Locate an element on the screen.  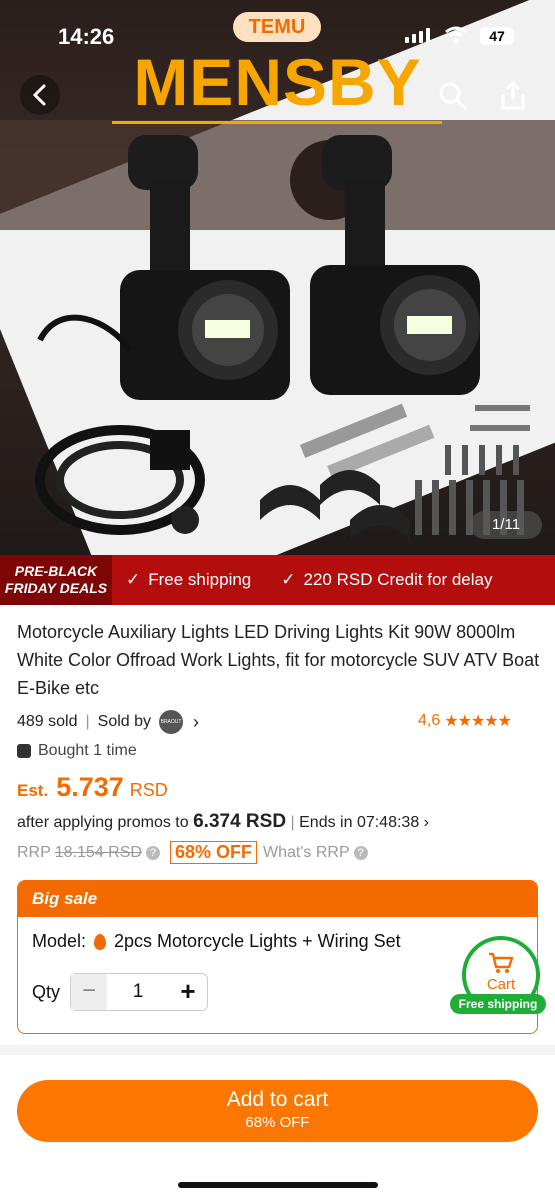
free-shipping-badge: ✓ Free shipping is located at coordinates (188, 580).